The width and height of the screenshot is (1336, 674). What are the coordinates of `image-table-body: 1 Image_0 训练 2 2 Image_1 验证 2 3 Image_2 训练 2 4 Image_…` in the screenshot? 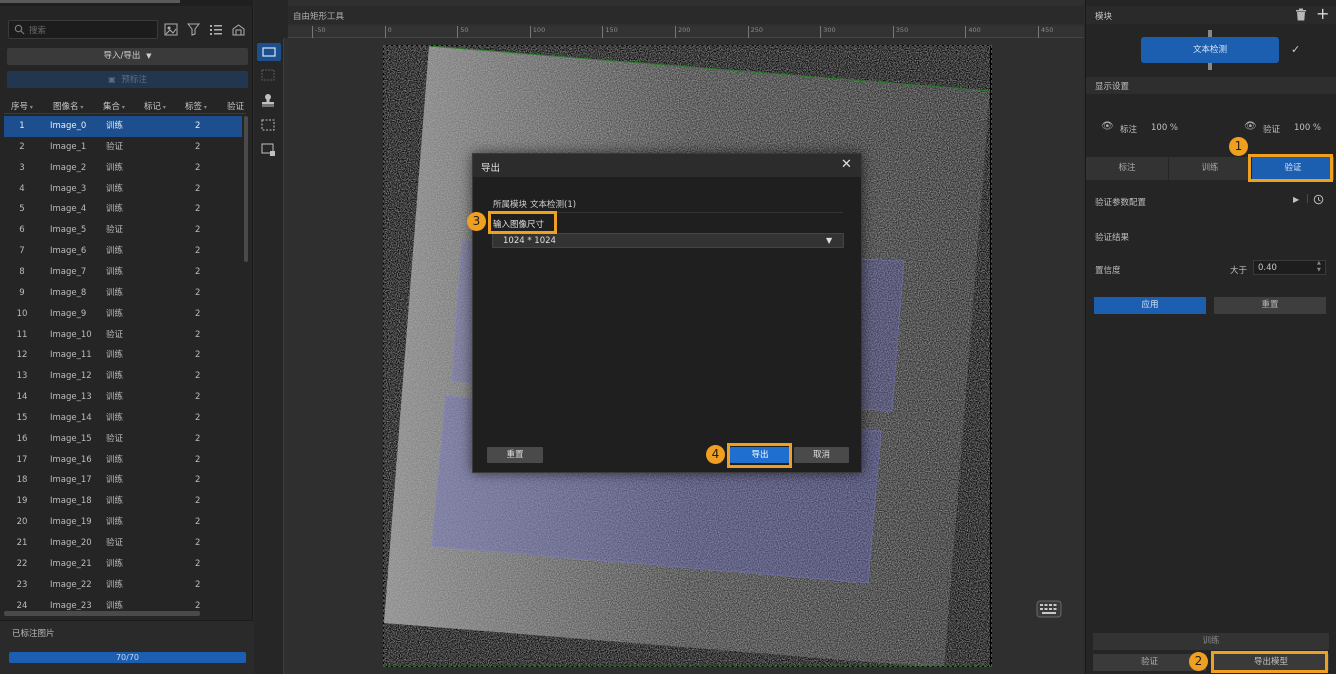 It's located at (123, 363).